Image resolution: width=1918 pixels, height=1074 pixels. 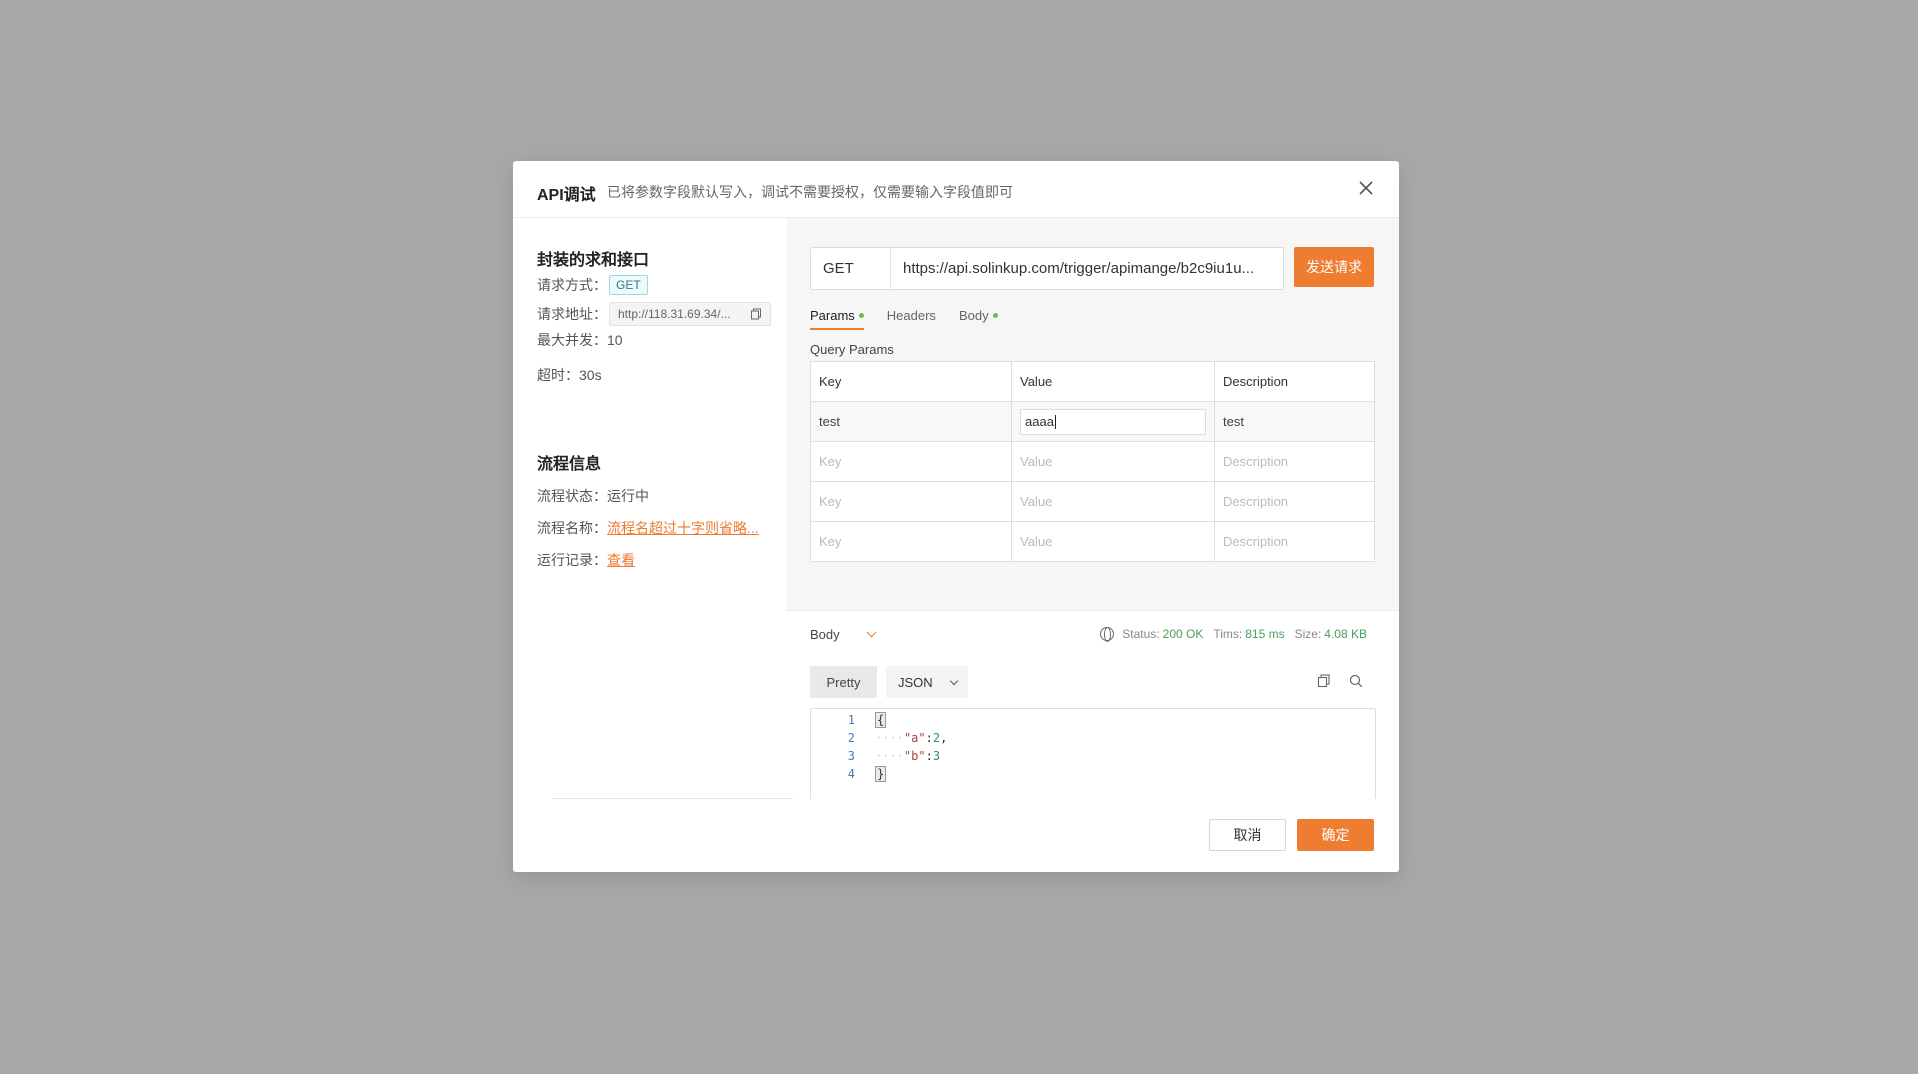 I want to click on tab-headers: Headers, so click(x=911, y=319).